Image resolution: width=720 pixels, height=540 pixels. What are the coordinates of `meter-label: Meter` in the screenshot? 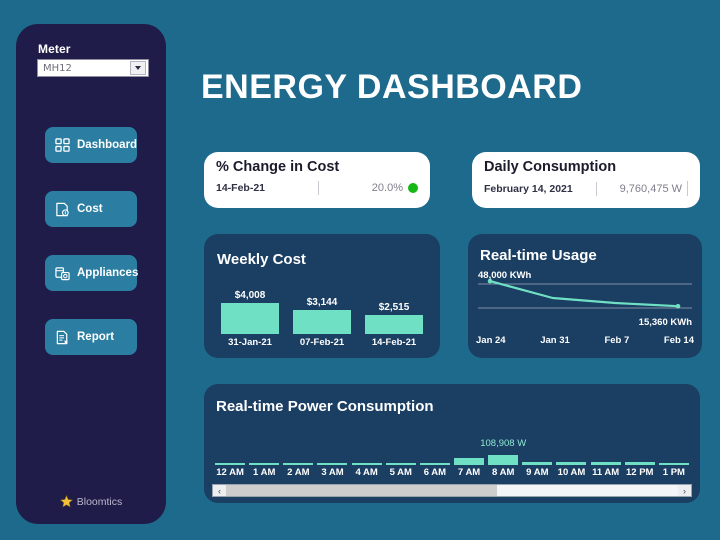 It's located at (54, 49).